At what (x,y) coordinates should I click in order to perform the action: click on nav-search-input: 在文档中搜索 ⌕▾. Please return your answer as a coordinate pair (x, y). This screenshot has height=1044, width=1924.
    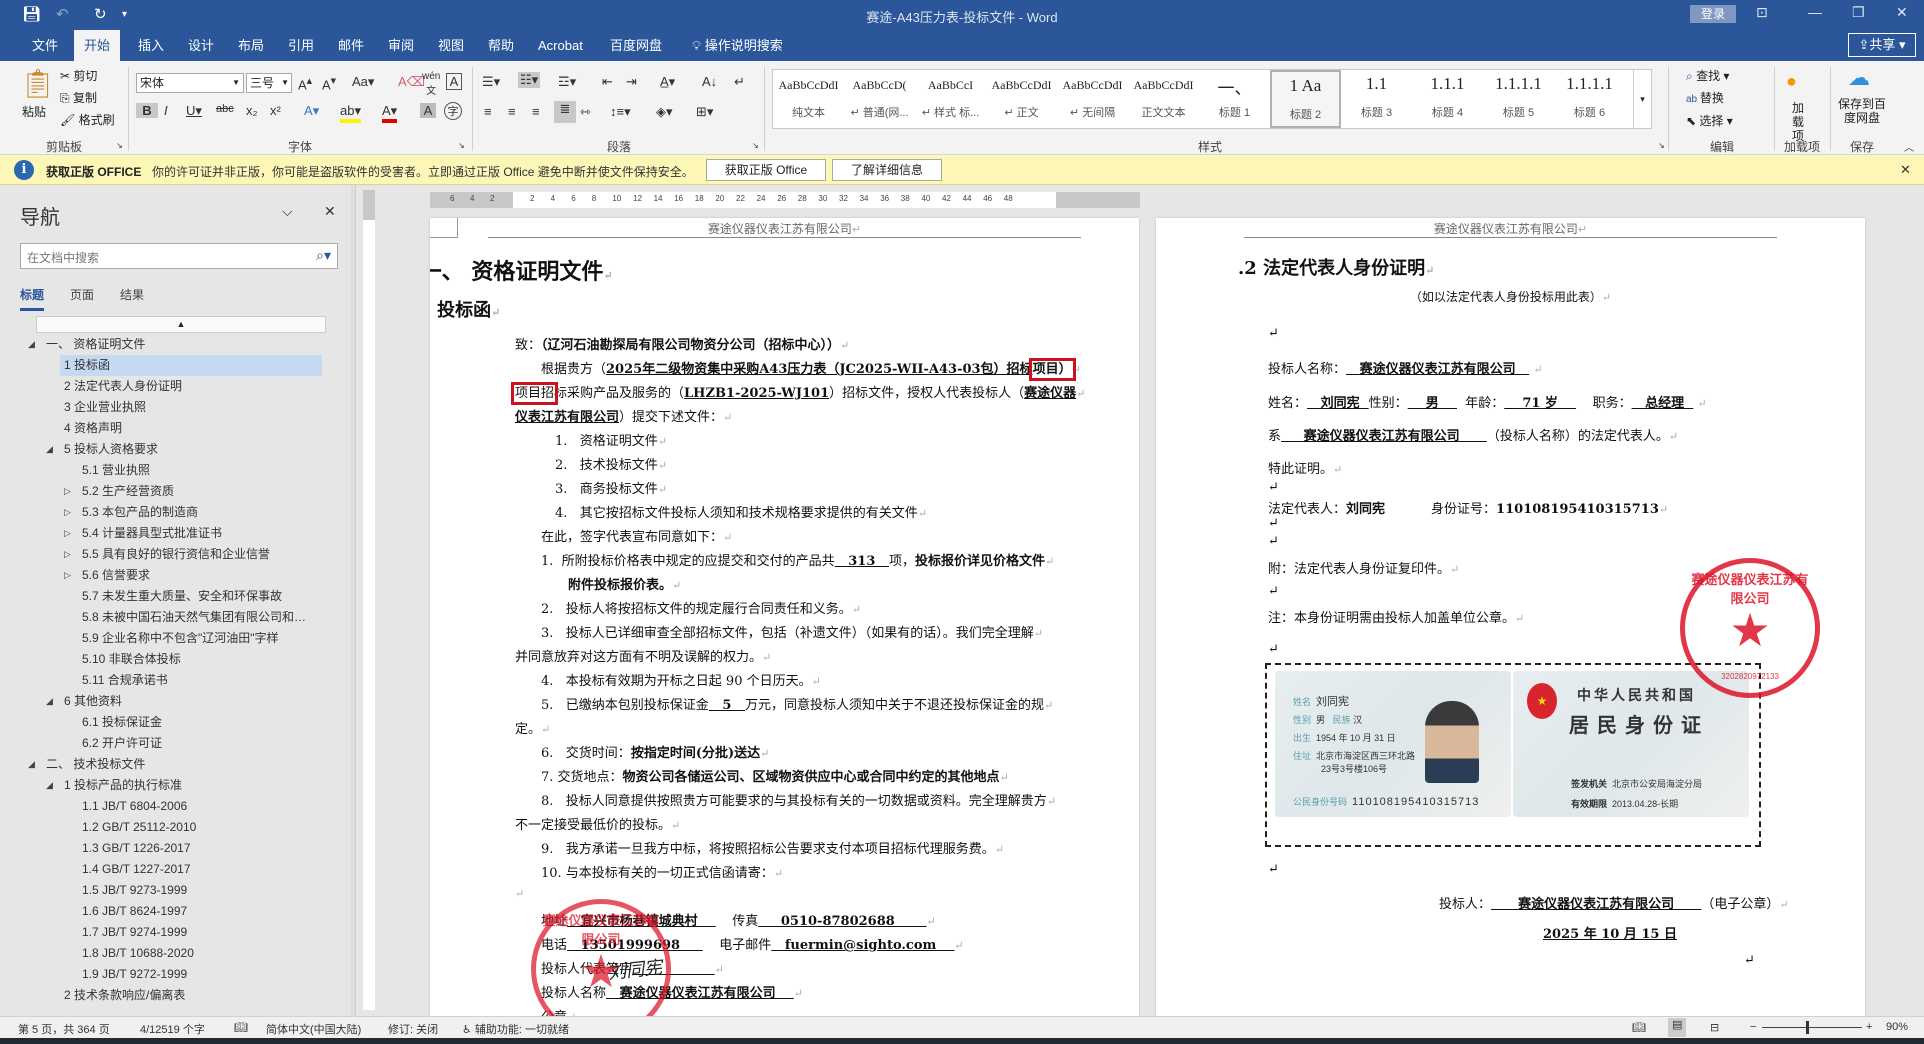
    Looking at the image, I should click on (179, 256).